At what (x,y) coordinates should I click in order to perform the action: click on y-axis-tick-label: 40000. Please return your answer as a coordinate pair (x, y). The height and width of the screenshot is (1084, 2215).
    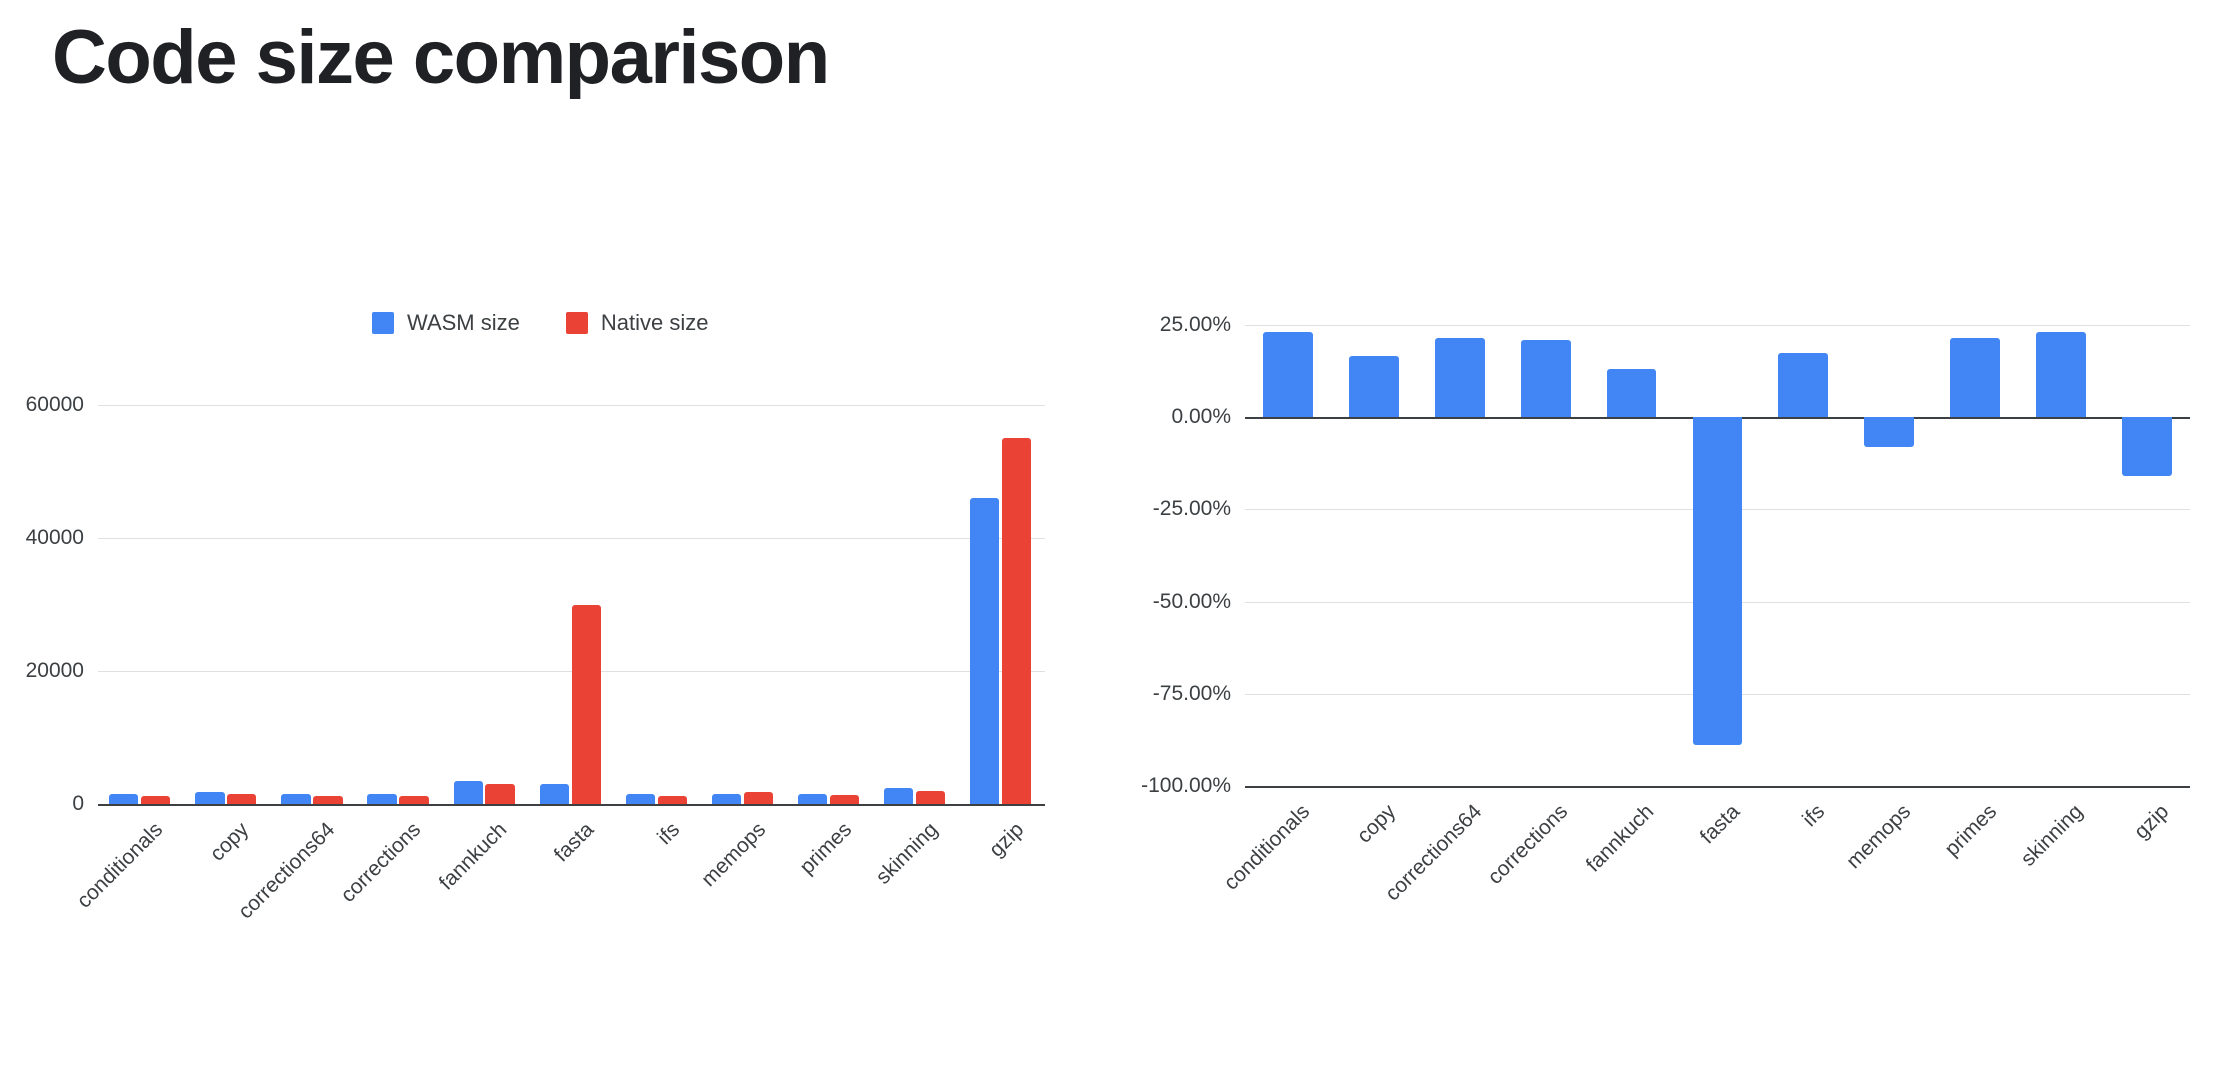
    Looking at the image, I should click on (54, 538).